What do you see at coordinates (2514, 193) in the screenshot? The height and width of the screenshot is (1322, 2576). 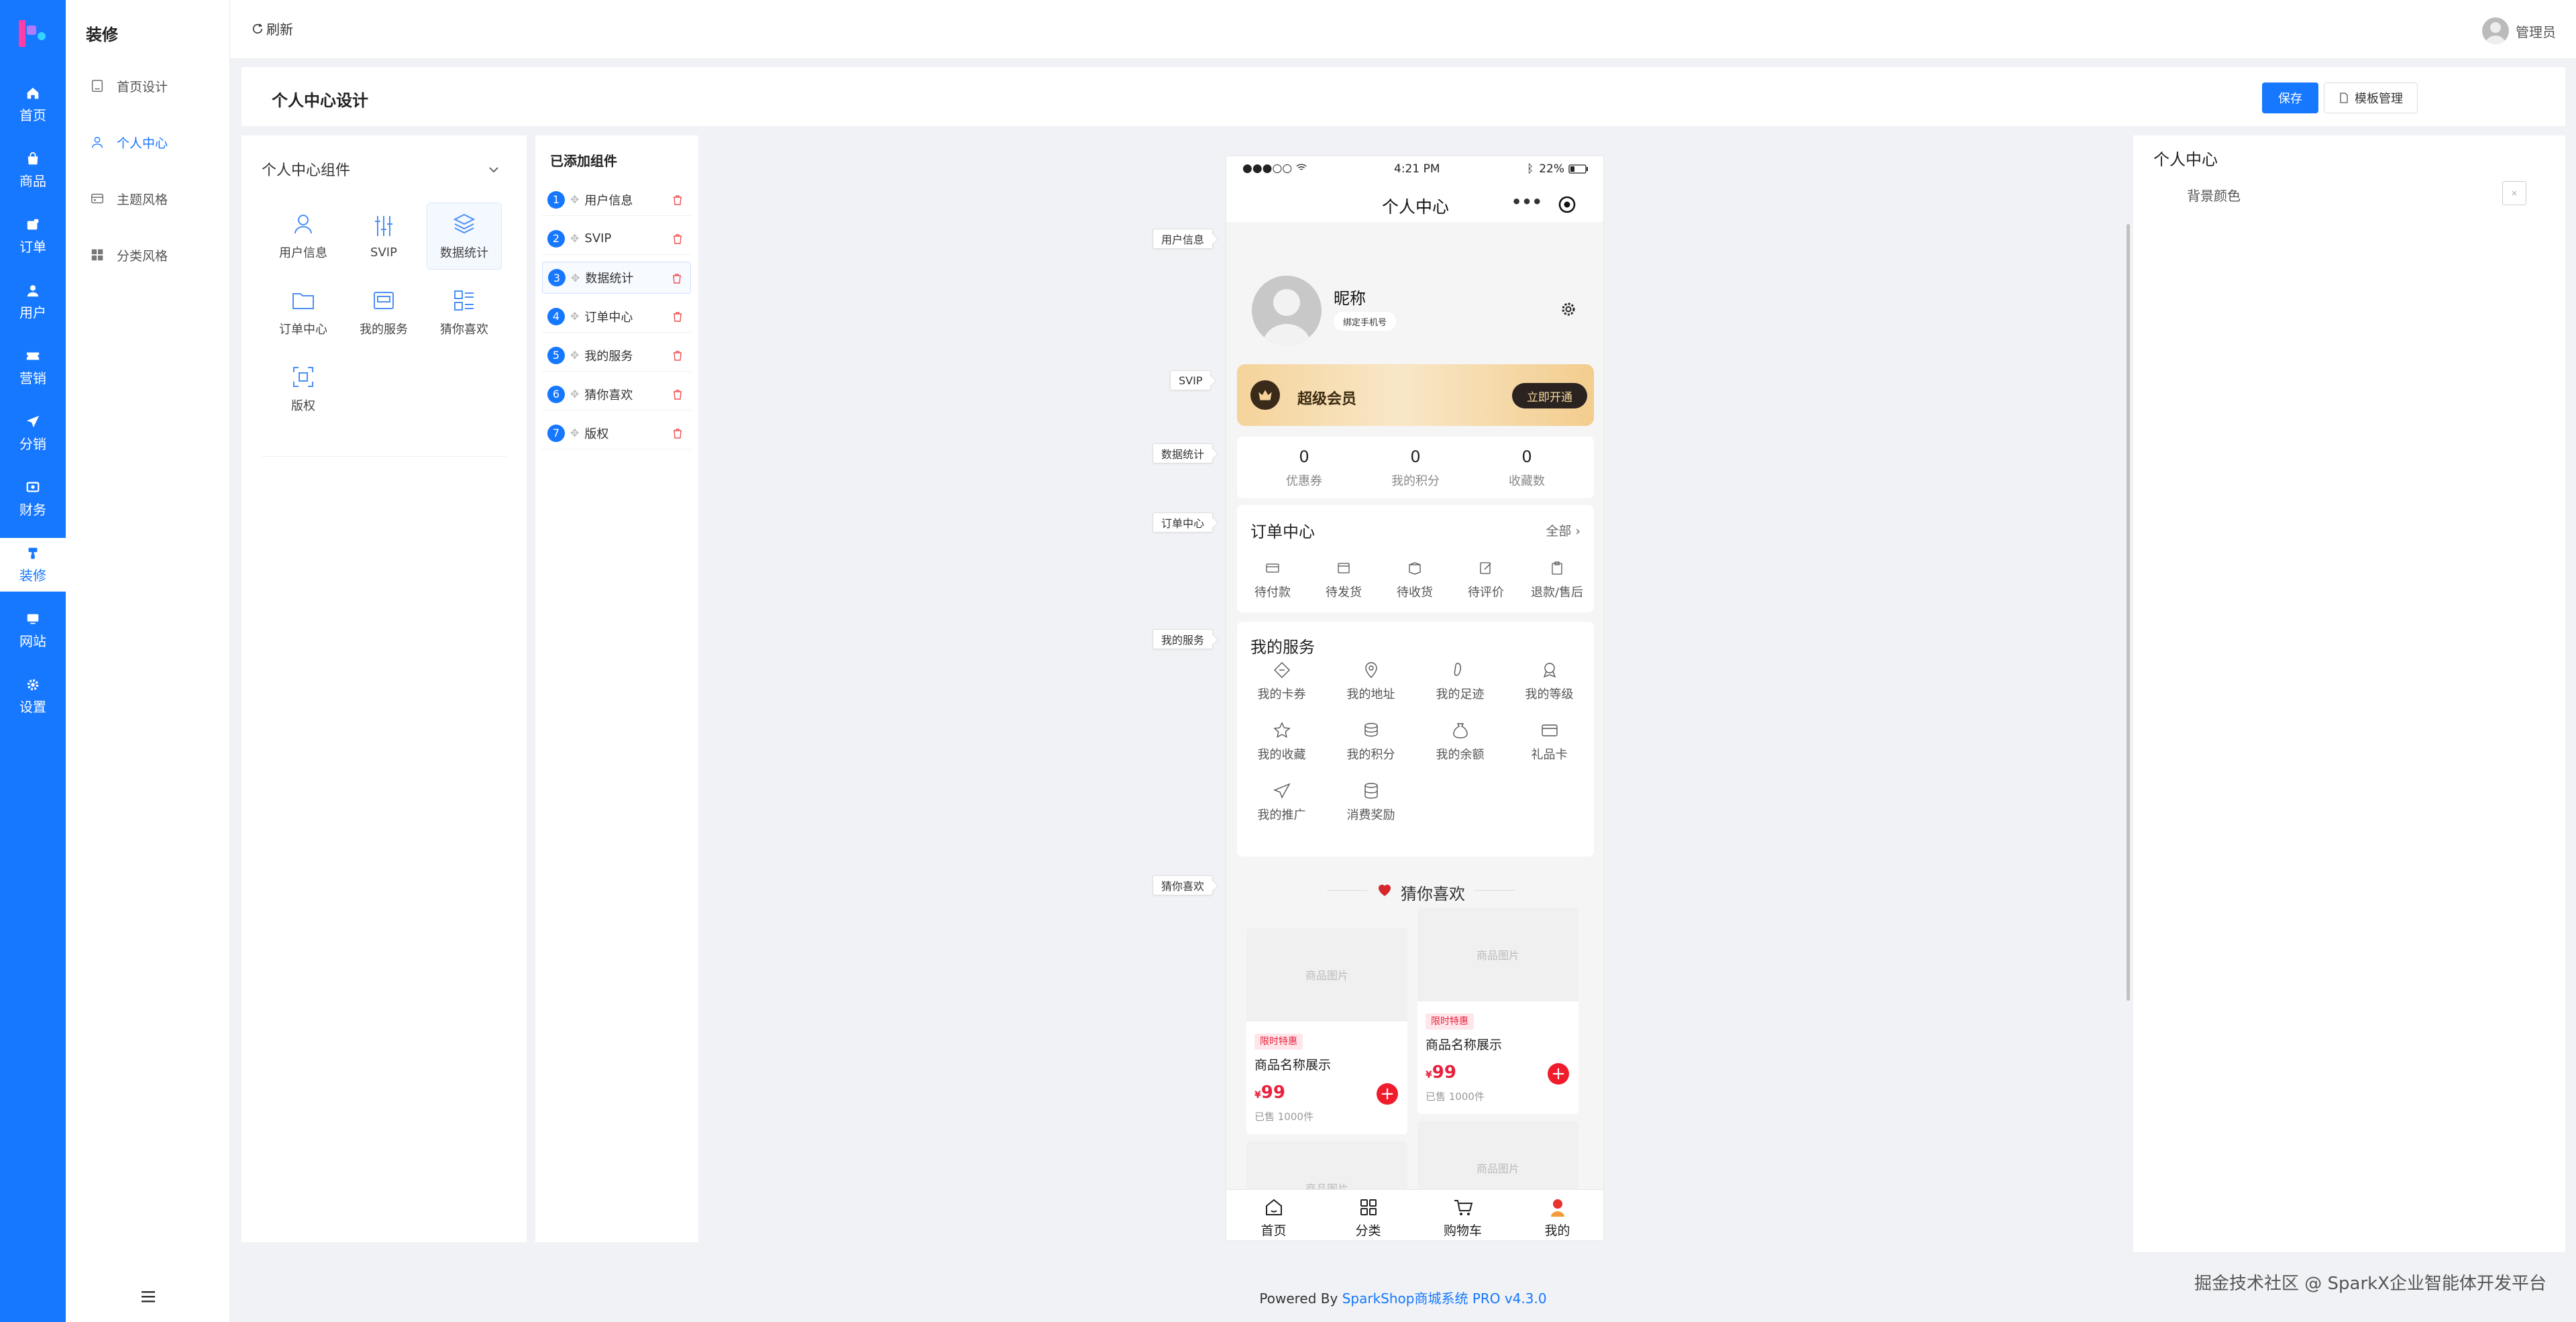 I see `background-color-picker: ×` at bounding box center [2514, 193].